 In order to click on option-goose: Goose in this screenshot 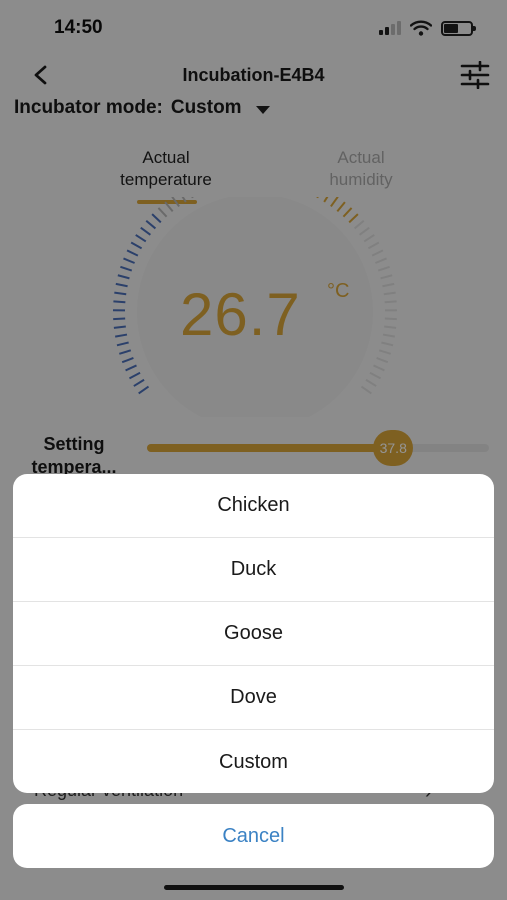, I will do `click(253, 634)`.